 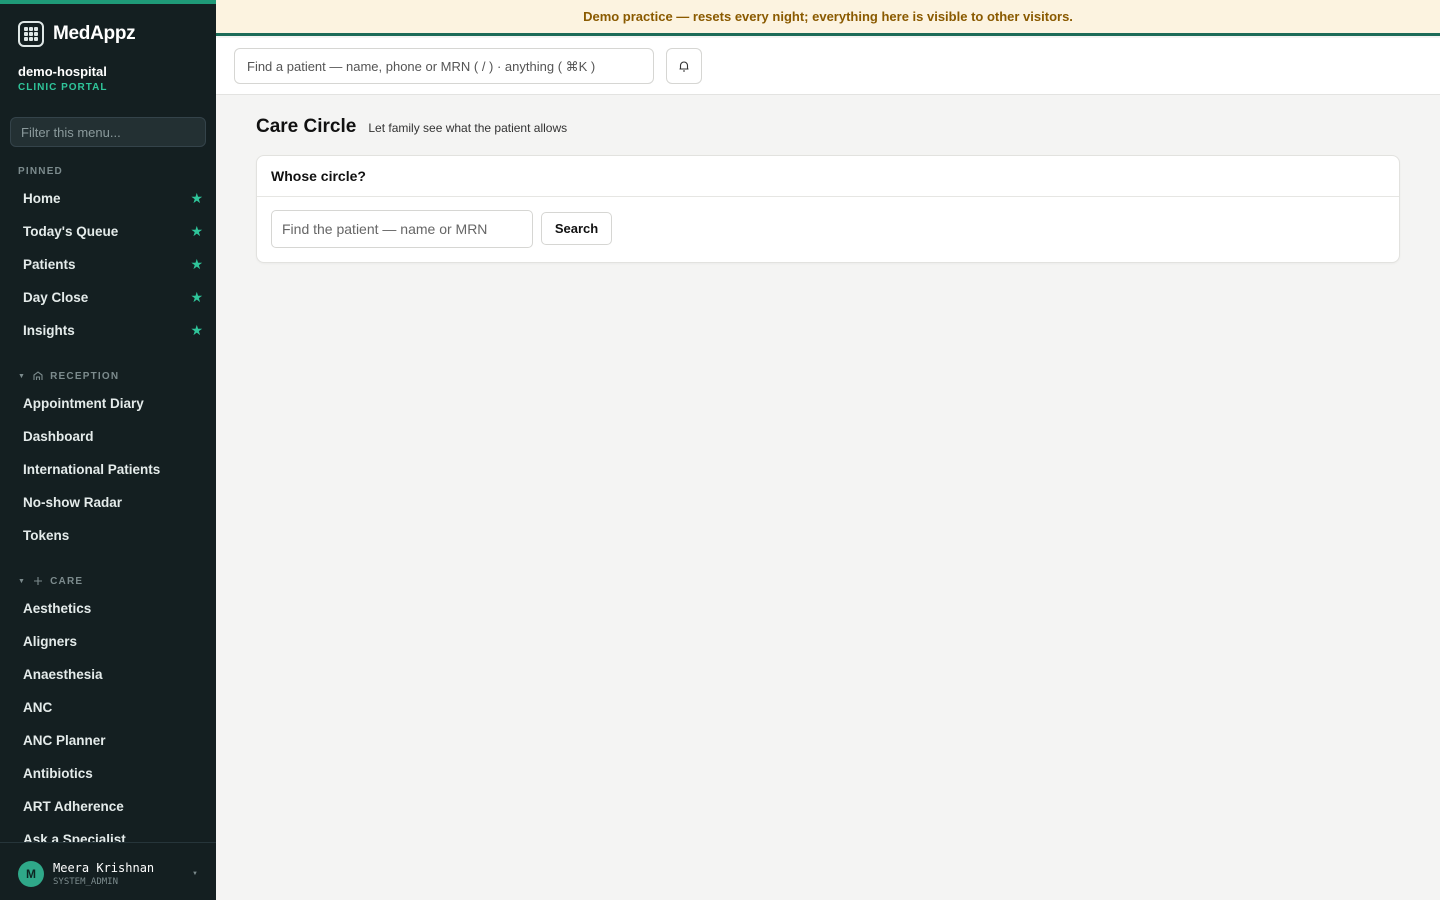 I want to click on topbar, so click(x=828, y=66).